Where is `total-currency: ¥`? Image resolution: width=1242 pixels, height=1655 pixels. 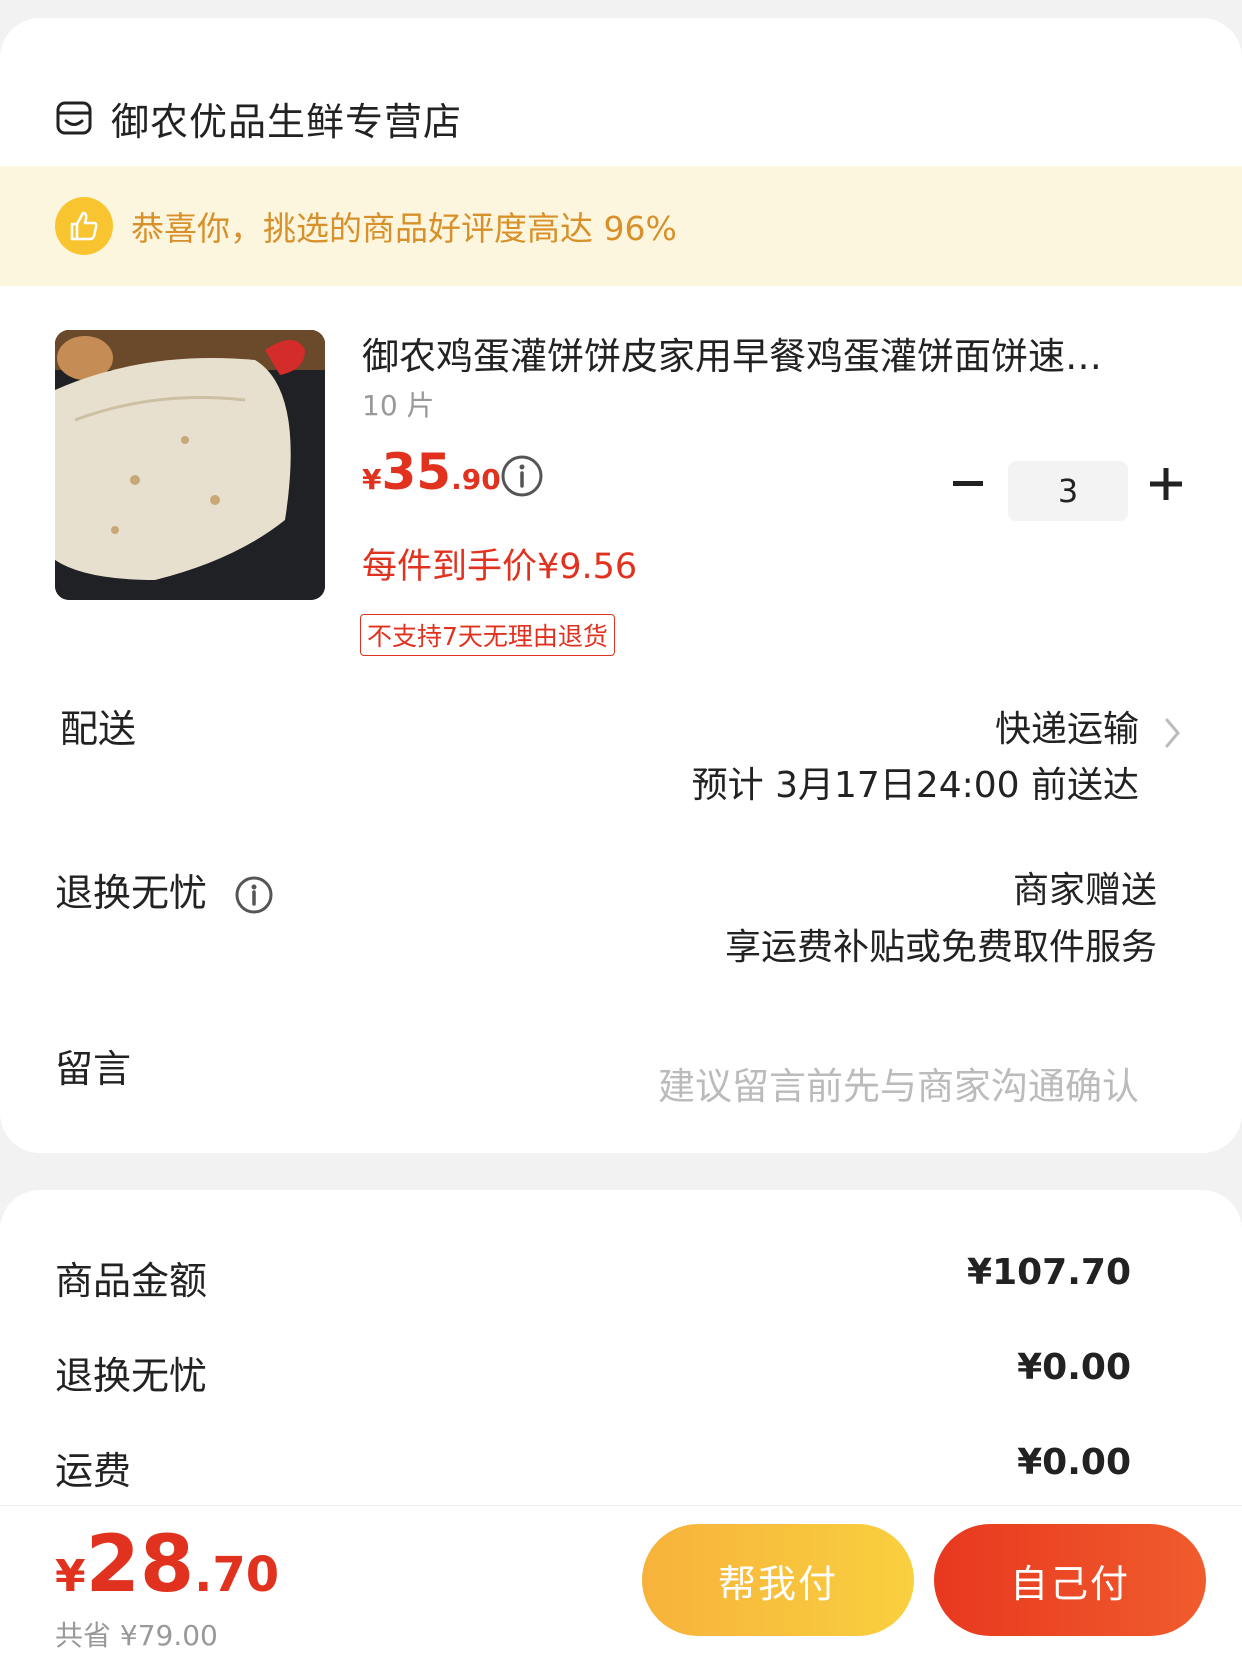
total-currency: ¥ is located at coordinates (70, 1576).